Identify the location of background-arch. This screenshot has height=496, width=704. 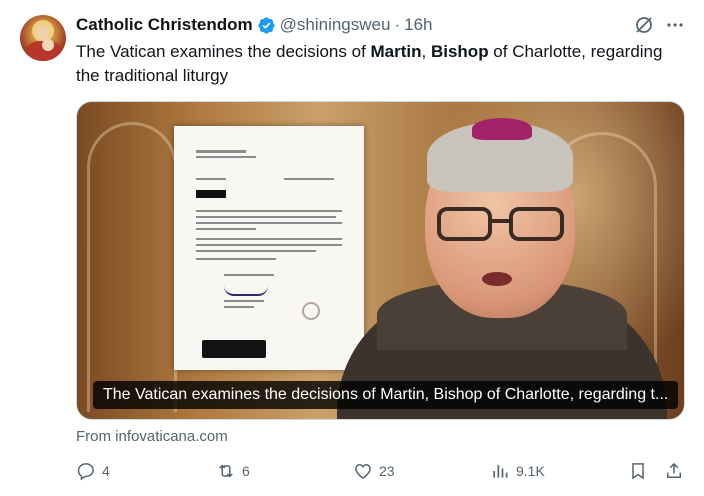
(132, 267).